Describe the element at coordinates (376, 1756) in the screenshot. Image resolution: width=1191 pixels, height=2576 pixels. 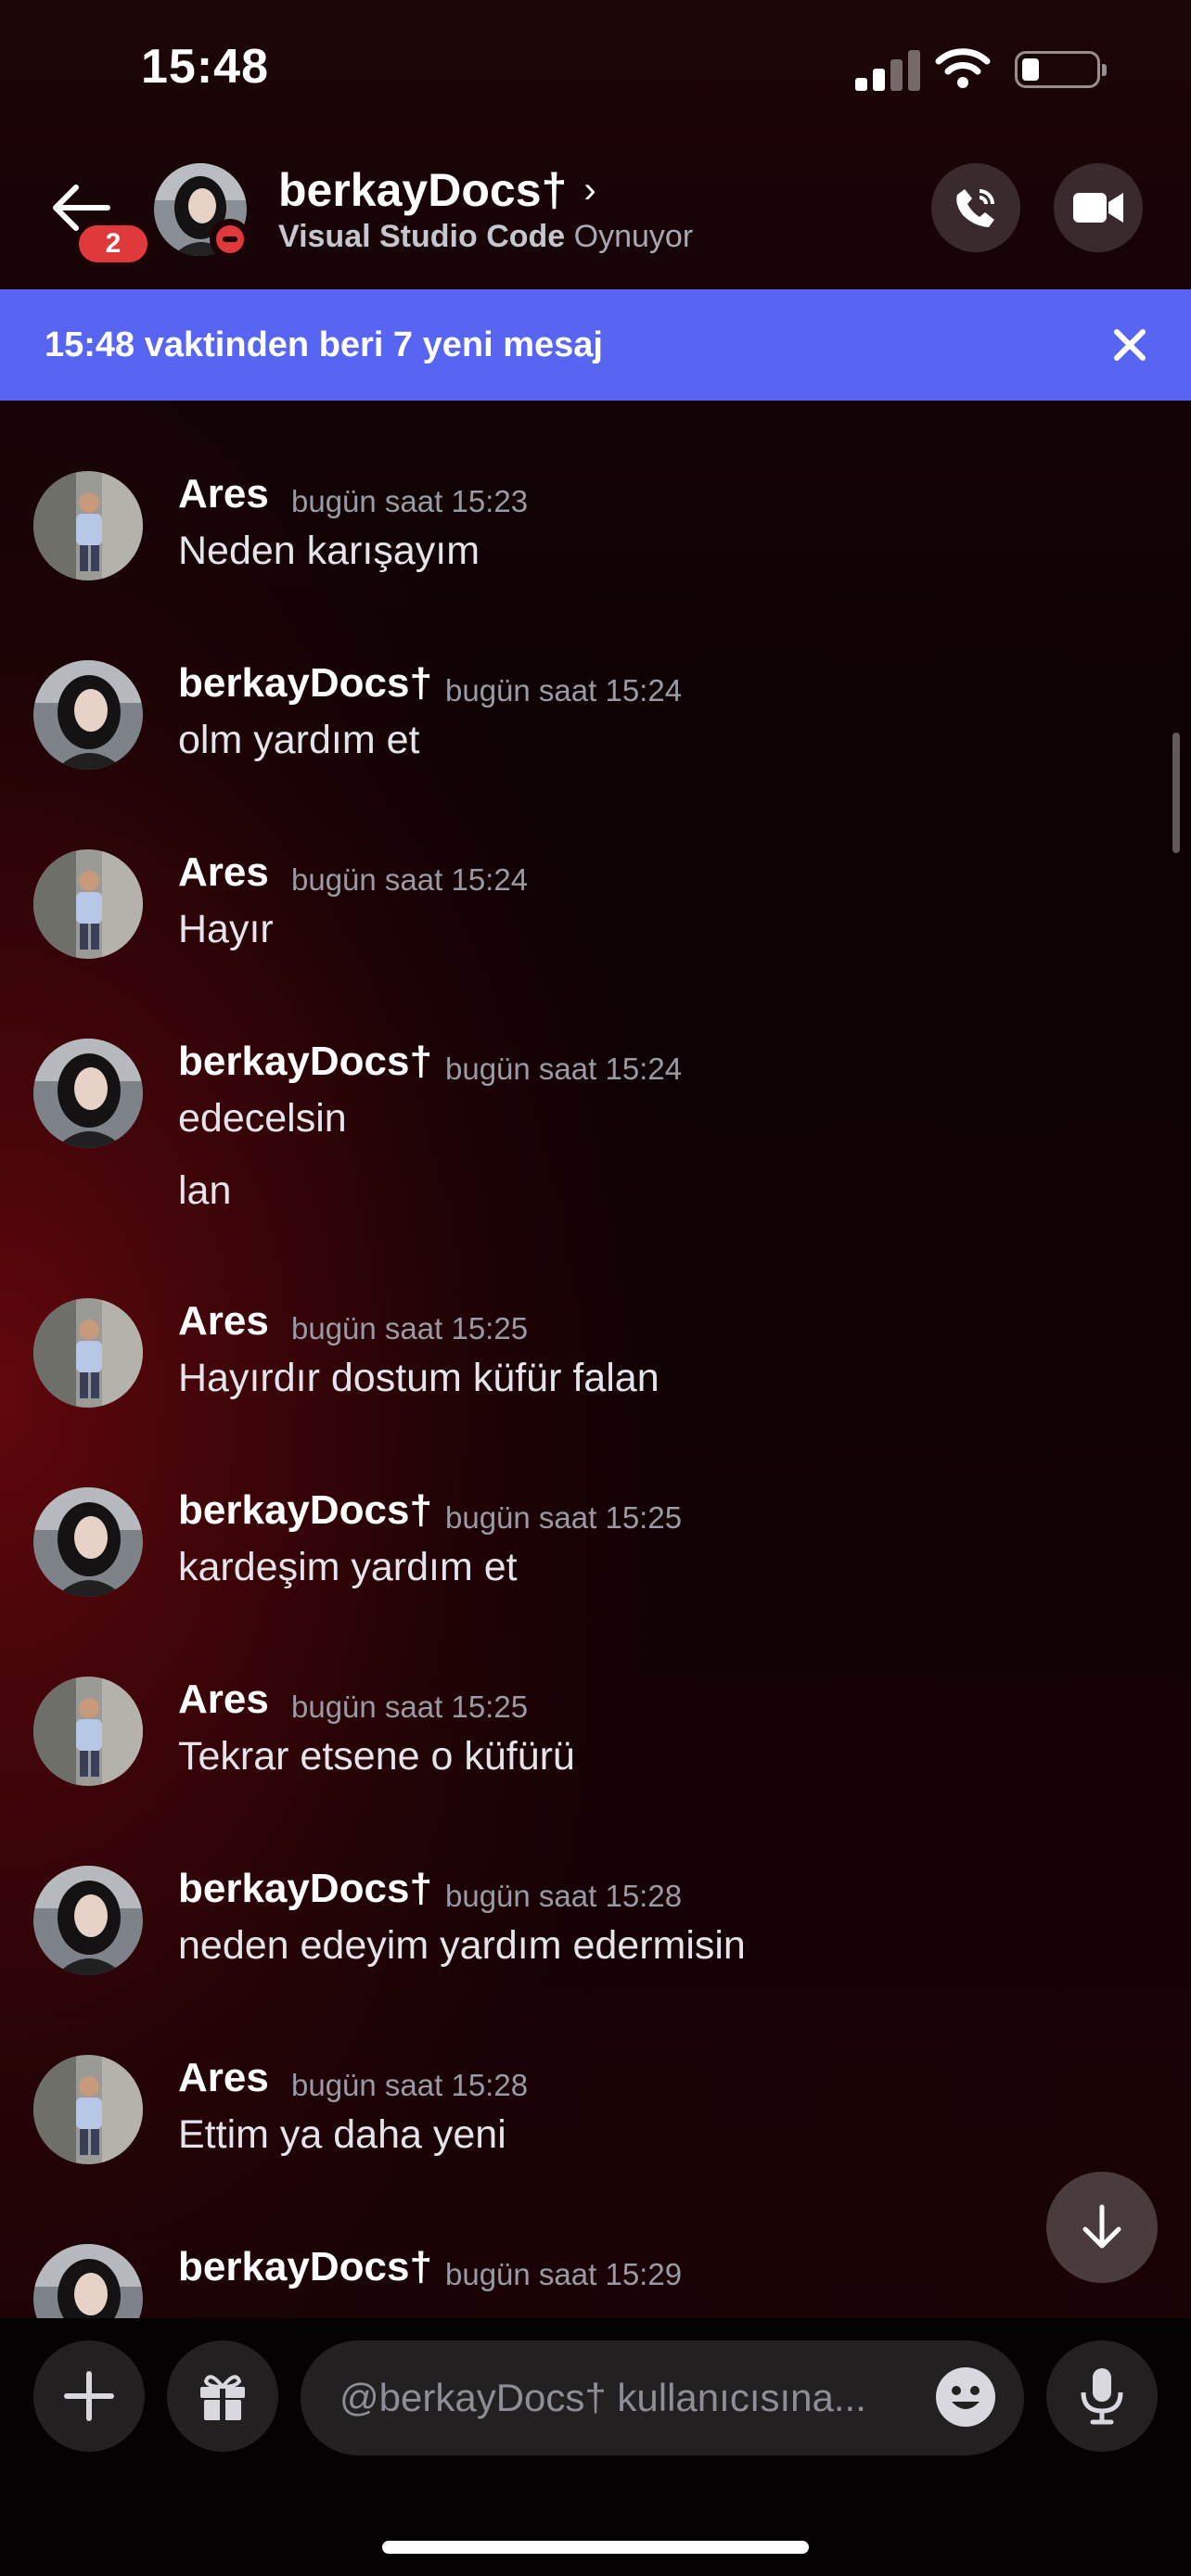
I see `message-text: Tekrar etsene o küfürü` at that location.